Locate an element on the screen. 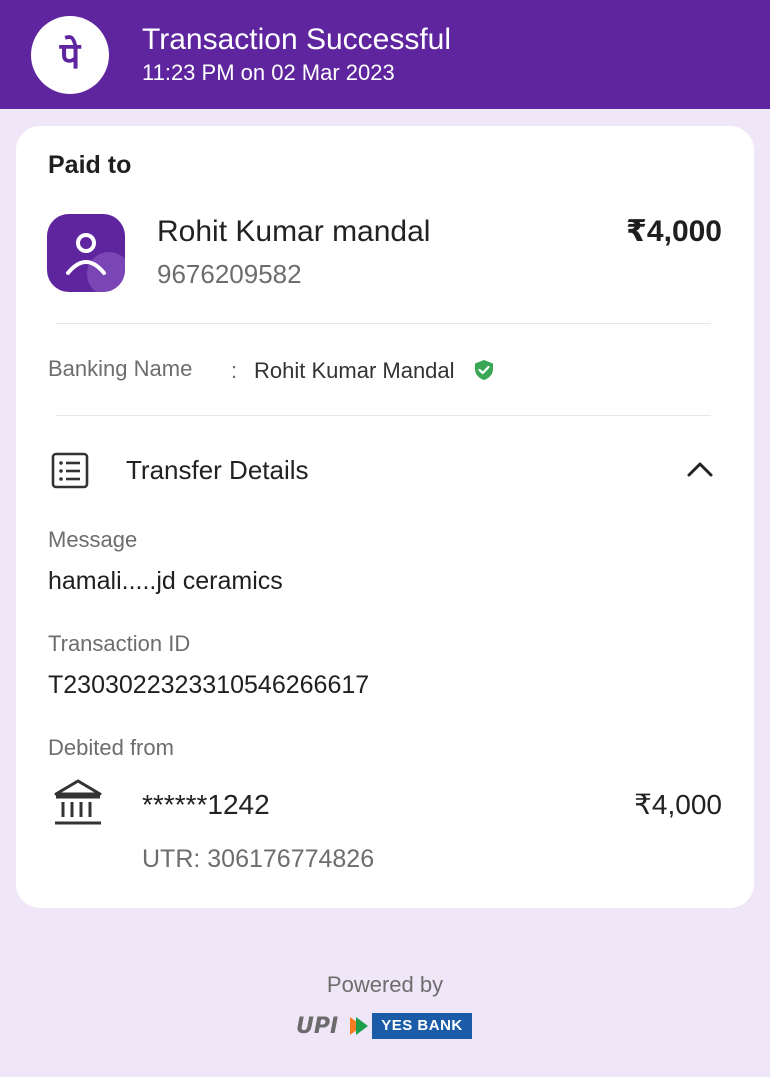 The image size is (770, 1077). message-value: hamali.....jd ceramics is located at coordinates (165, 581).